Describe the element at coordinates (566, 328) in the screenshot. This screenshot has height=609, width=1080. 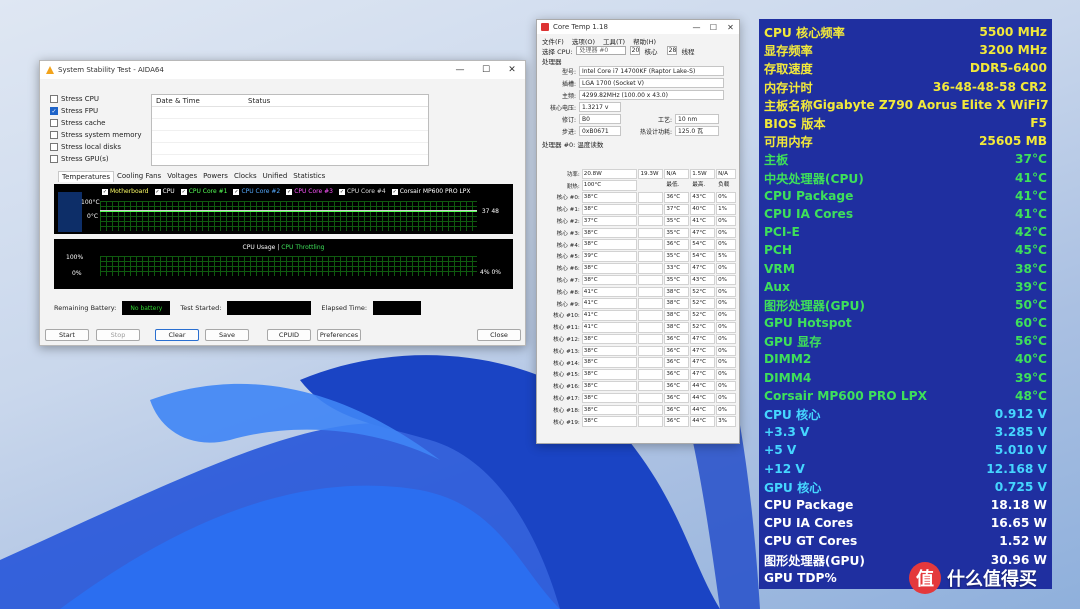
I see `core-row-cell: 核心 #11:` at that location.